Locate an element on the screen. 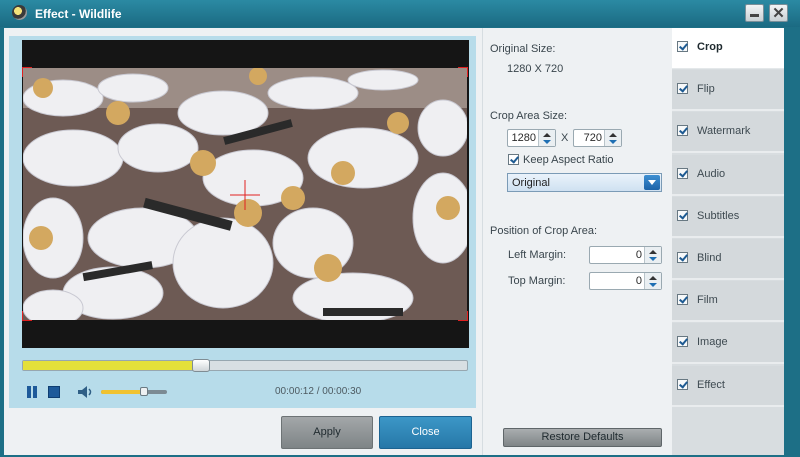 The width and height of the screenshot is (800, 457). tab-film: Film is located at coordinates (728, 302).